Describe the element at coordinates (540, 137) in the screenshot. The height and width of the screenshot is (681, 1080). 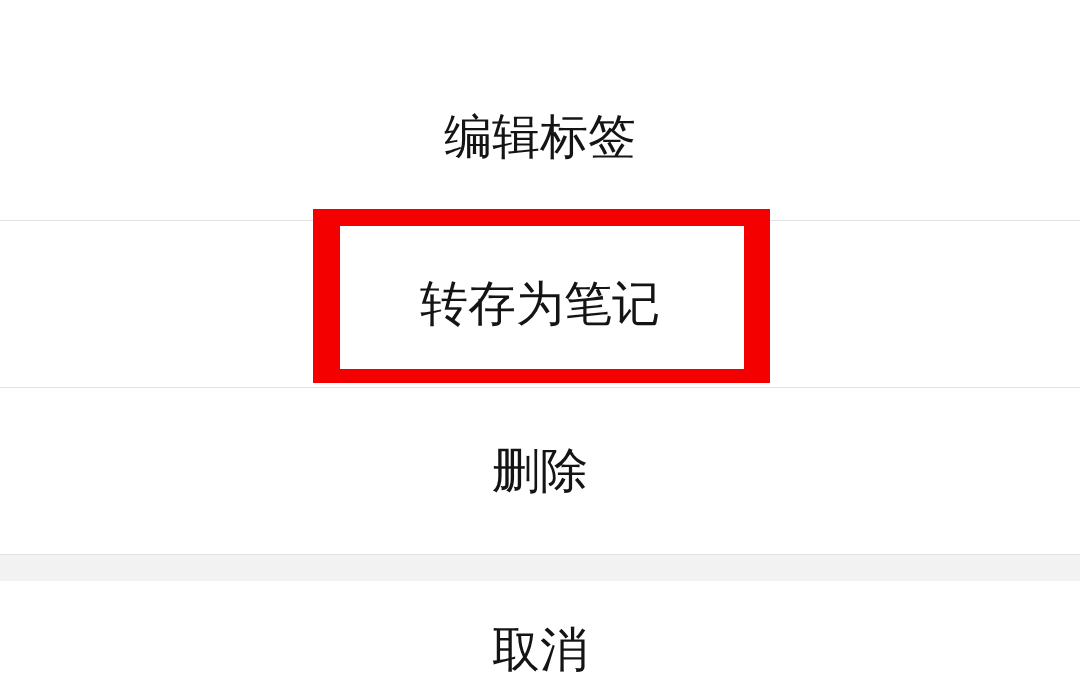
I see `menu-item: 编辑标签` at that location.